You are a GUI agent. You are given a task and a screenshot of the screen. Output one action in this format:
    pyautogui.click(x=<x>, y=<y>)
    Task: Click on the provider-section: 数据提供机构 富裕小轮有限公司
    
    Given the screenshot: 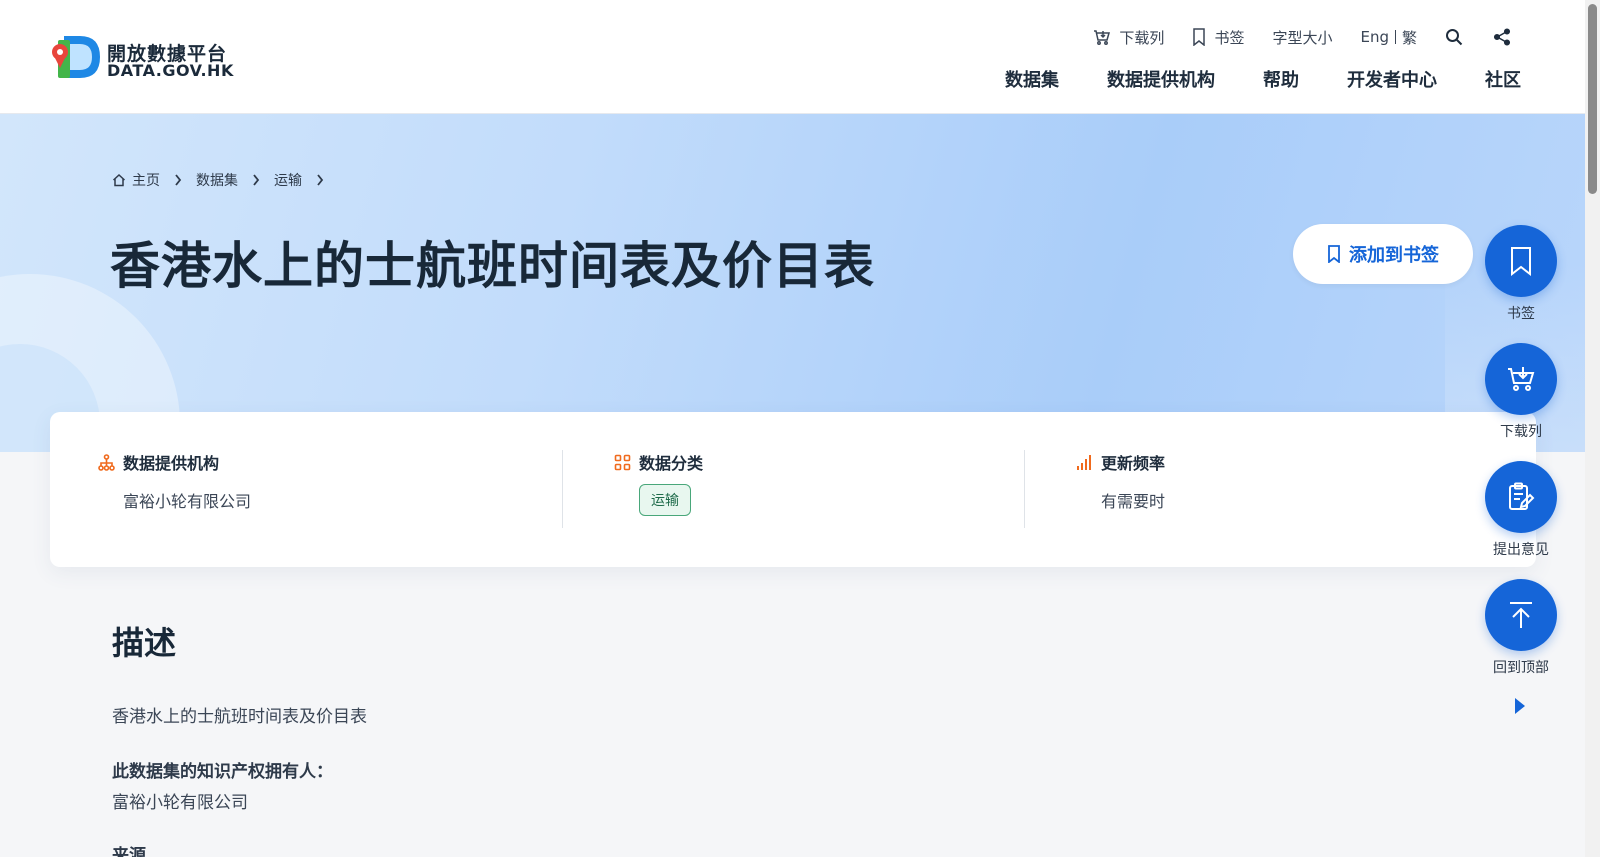 What is the action you would take?
    pyautogui.click(x=174, y=489)
    